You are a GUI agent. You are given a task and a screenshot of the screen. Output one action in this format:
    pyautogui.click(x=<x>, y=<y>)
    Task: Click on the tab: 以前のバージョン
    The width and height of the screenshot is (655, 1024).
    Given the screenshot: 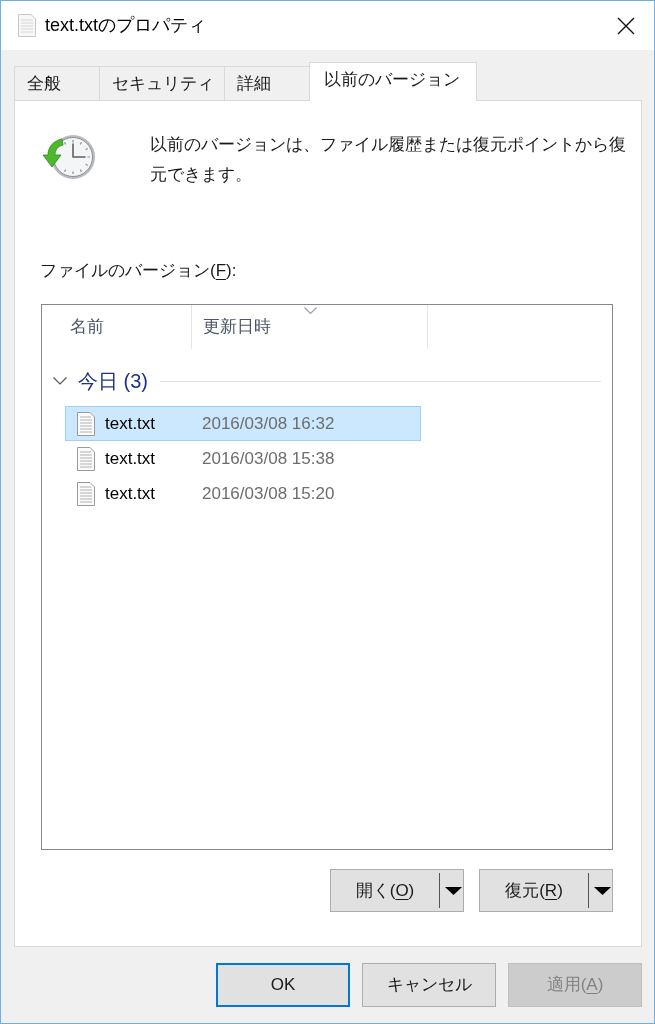 What is the action you would take?
    pyautogui.click(x=393, y=81)
    